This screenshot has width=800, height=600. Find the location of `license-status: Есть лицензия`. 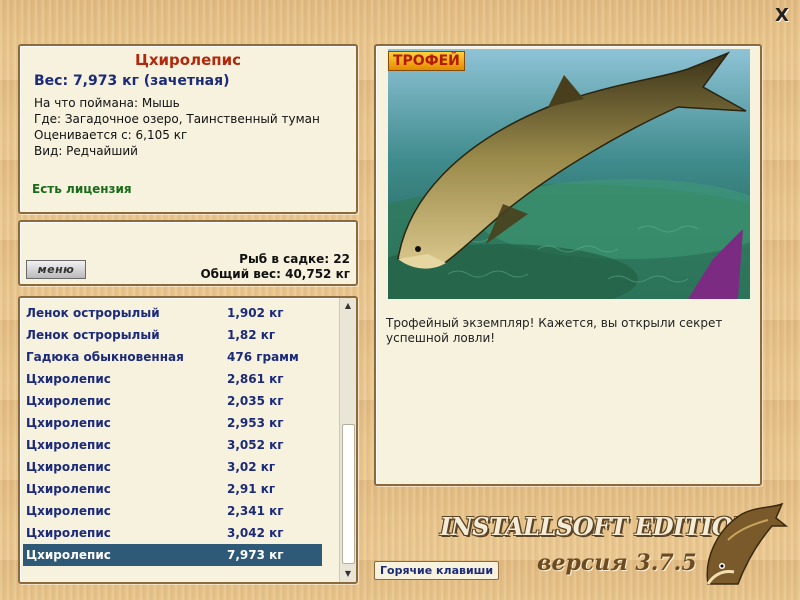

license-status: Есть лицензия is located at coordinates (82, 189).